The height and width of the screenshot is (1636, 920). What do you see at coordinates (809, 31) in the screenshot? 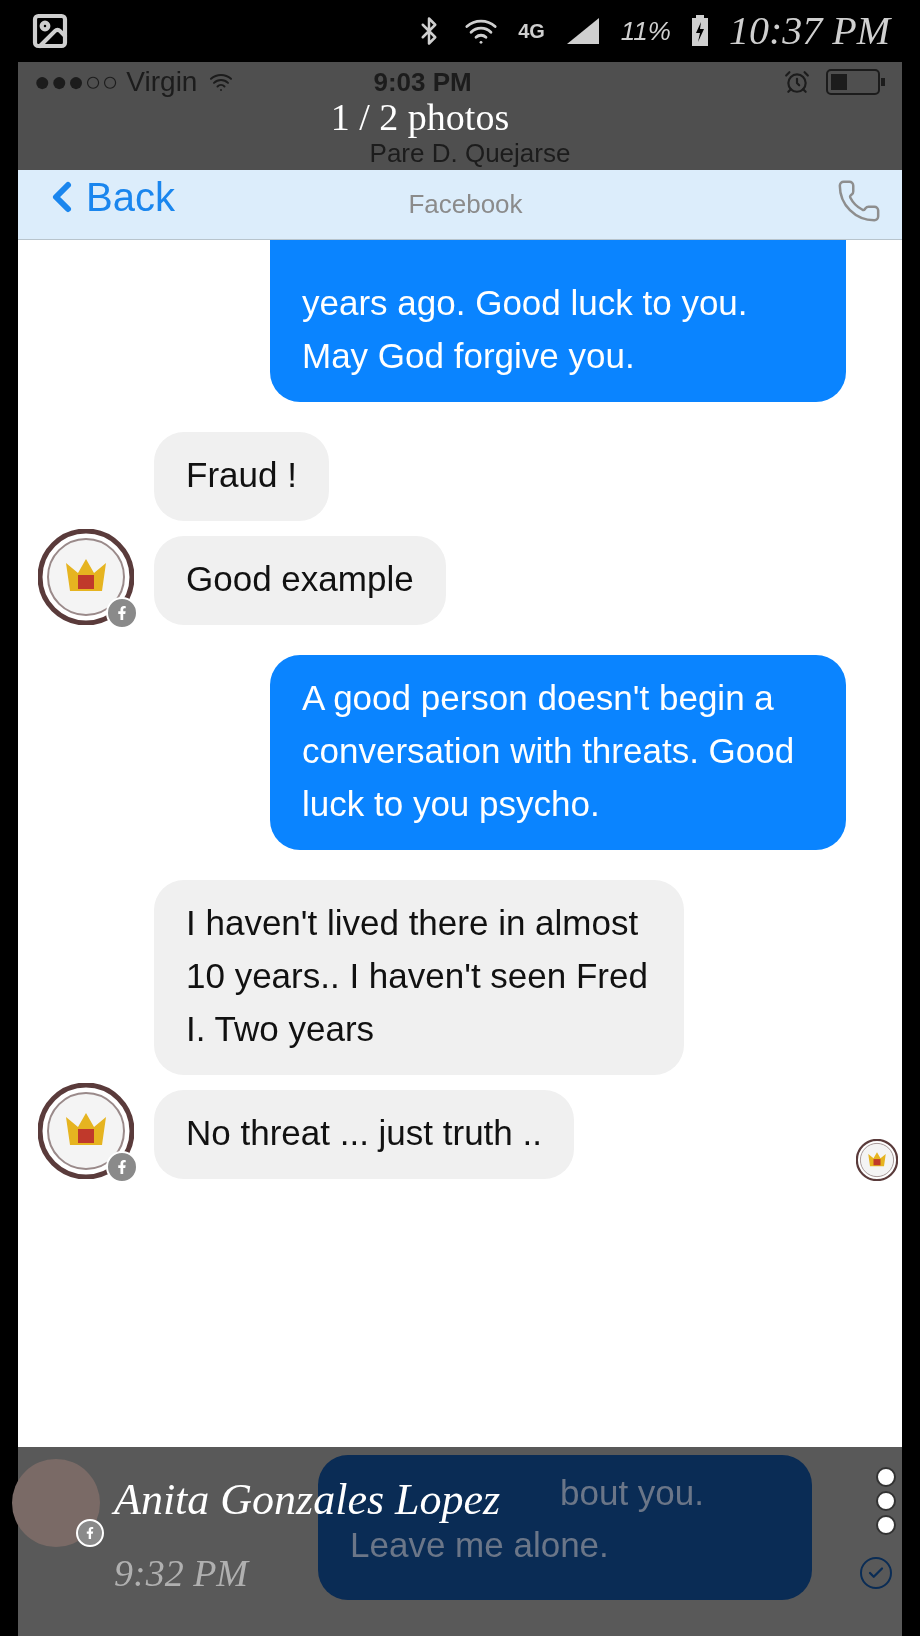
I see `clock-time: 10:37 PM` at bounding box center [809, 31].